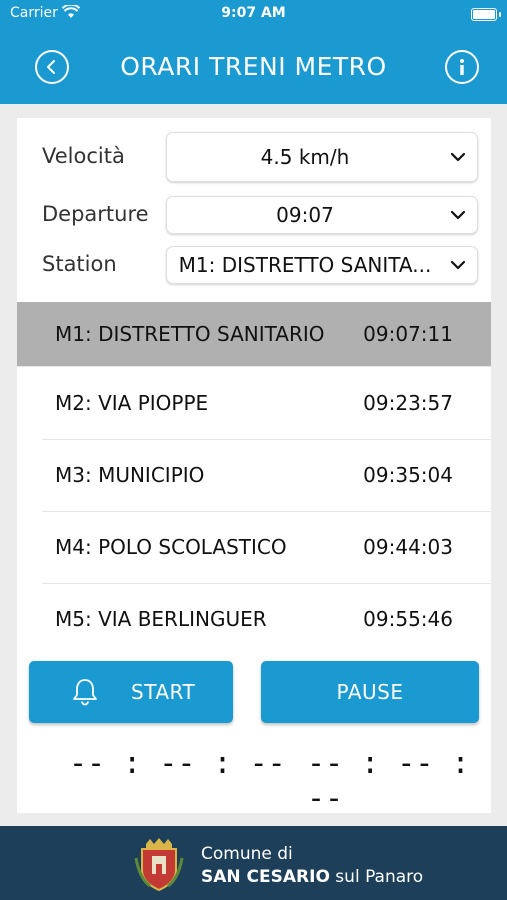 This screenshot has height=900, width=507. I want to click on municipal-crest-icon, so click(159, 865).